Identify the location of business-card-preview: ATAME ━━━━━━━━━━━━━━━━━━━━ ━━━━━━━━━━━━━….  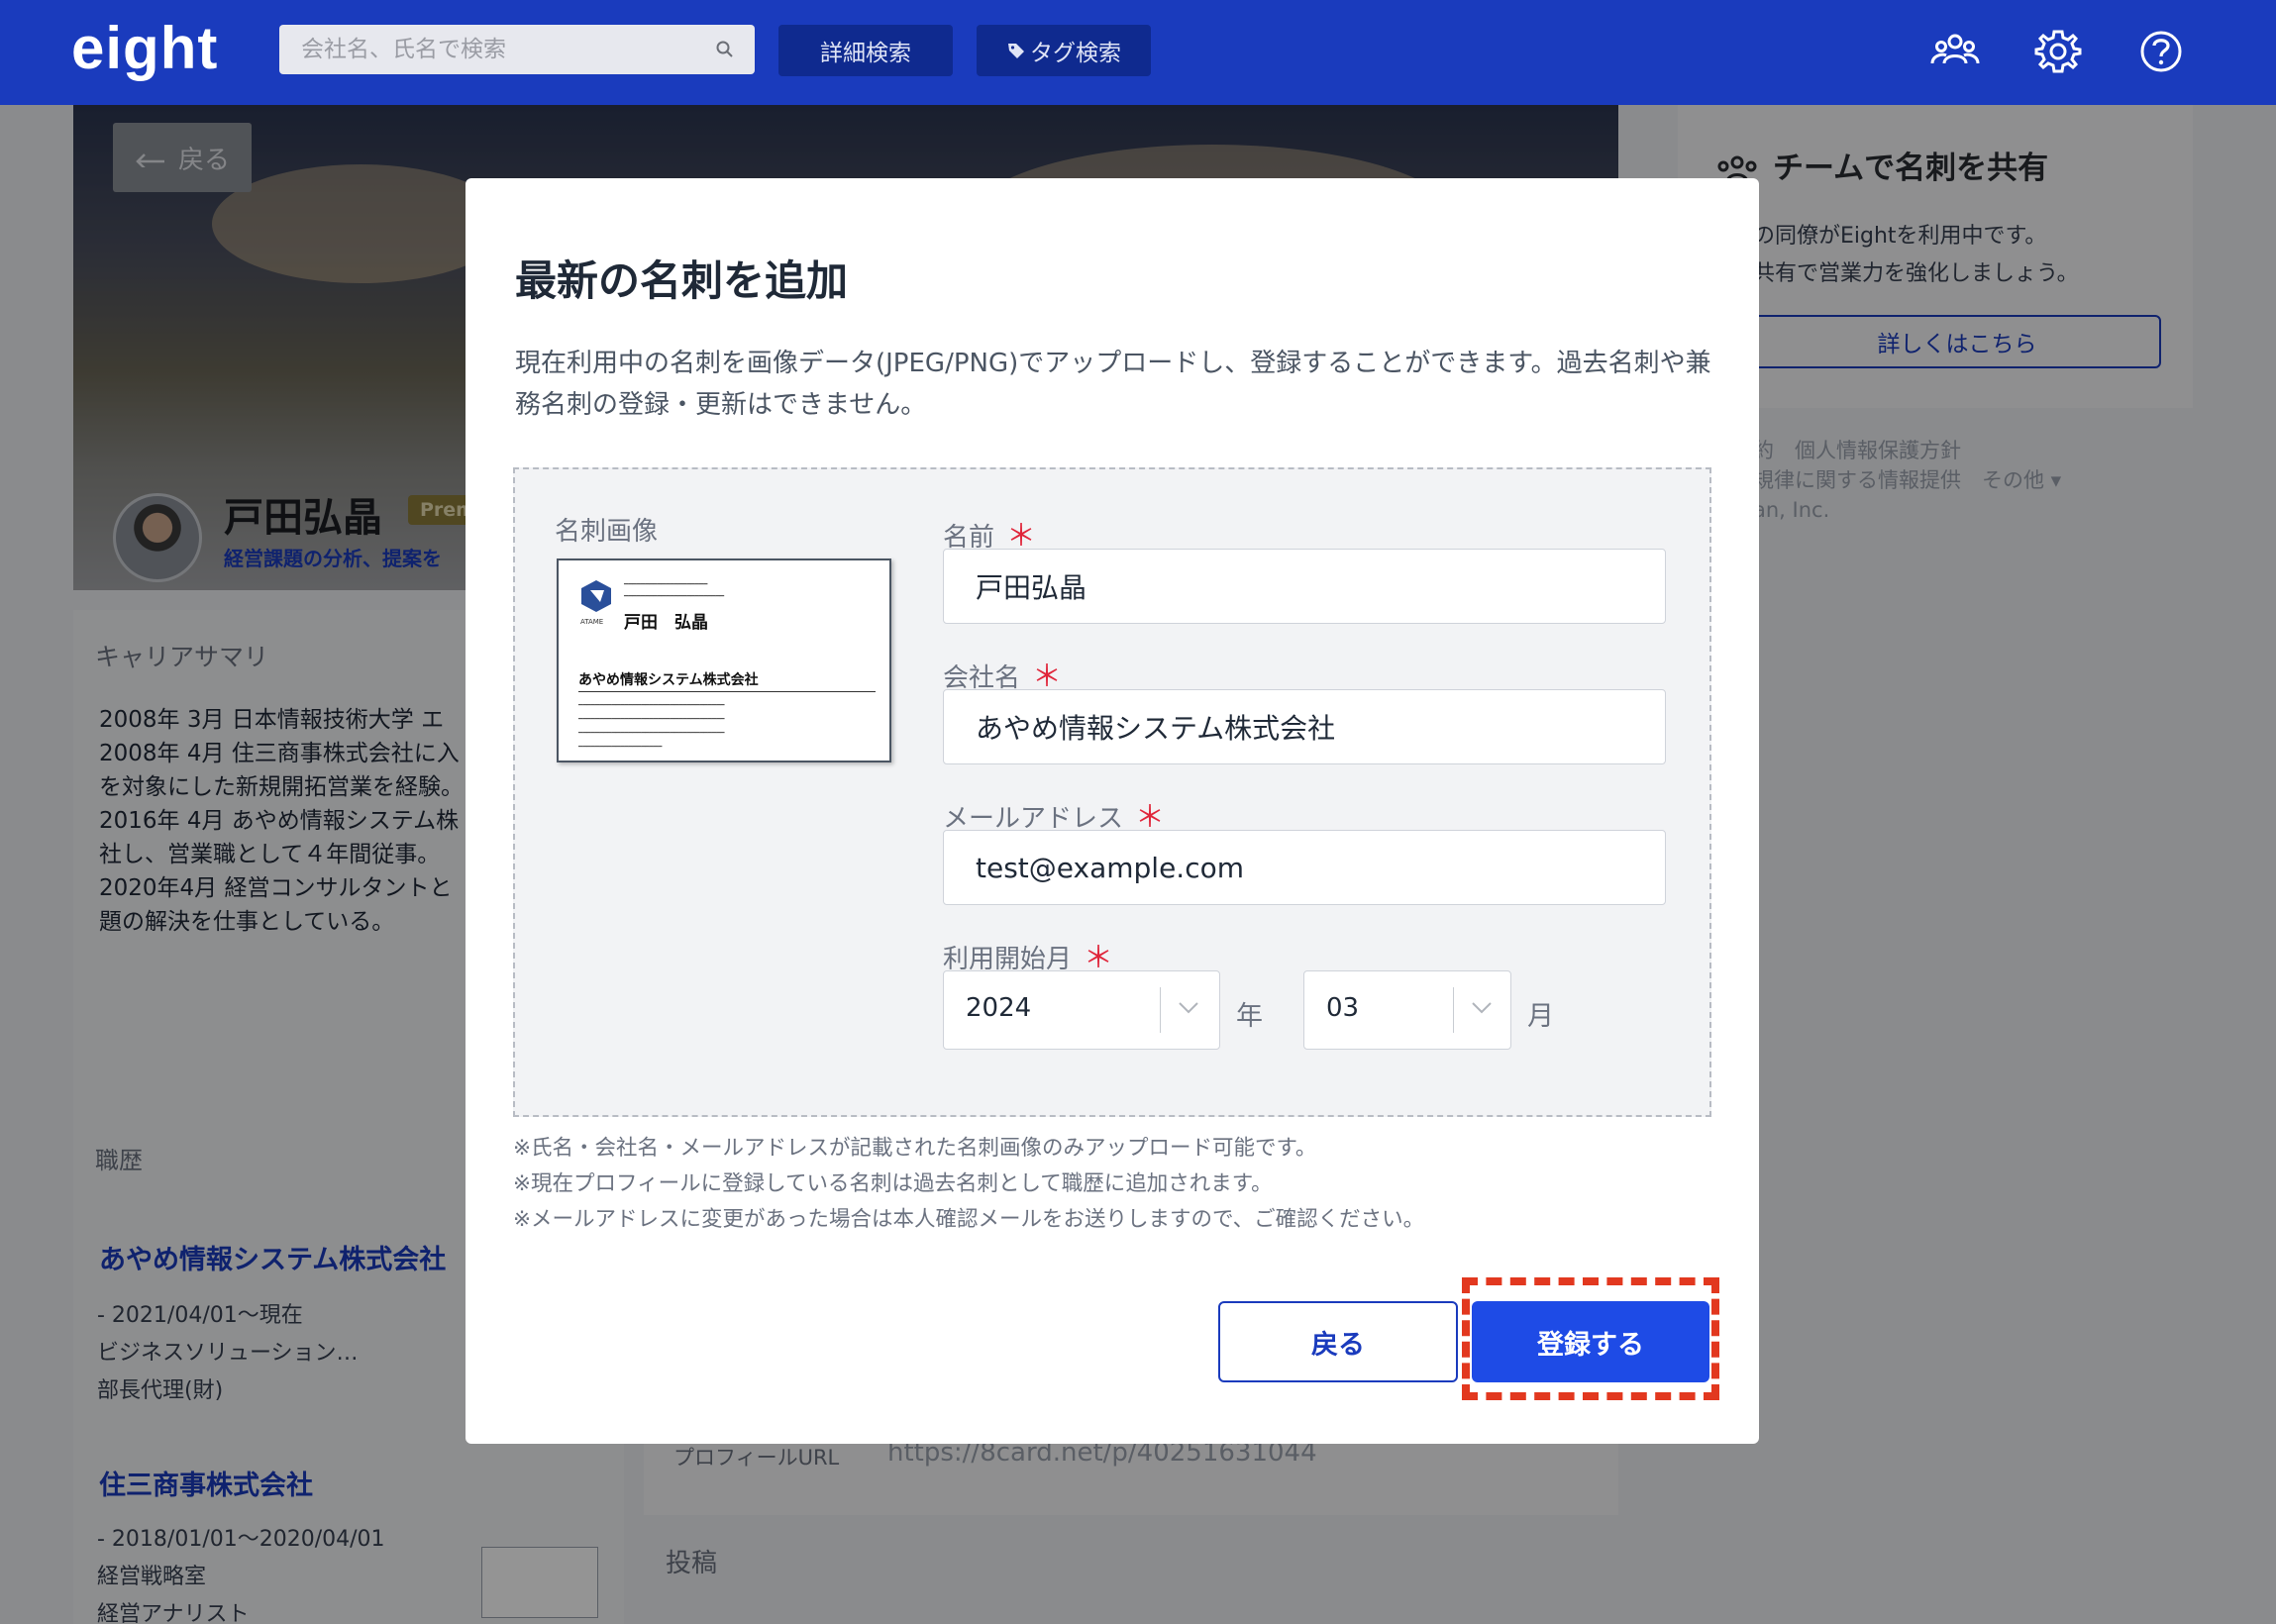
(724, 660).